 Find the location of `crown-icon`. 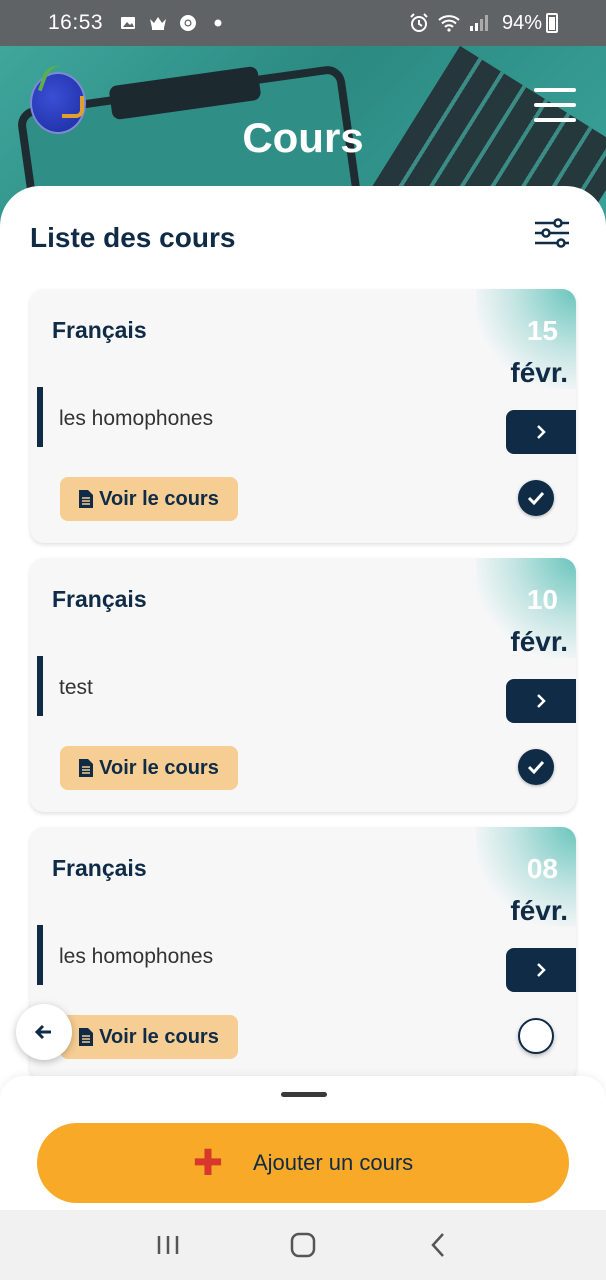

crown-icon is located at coordinates (158, 23).